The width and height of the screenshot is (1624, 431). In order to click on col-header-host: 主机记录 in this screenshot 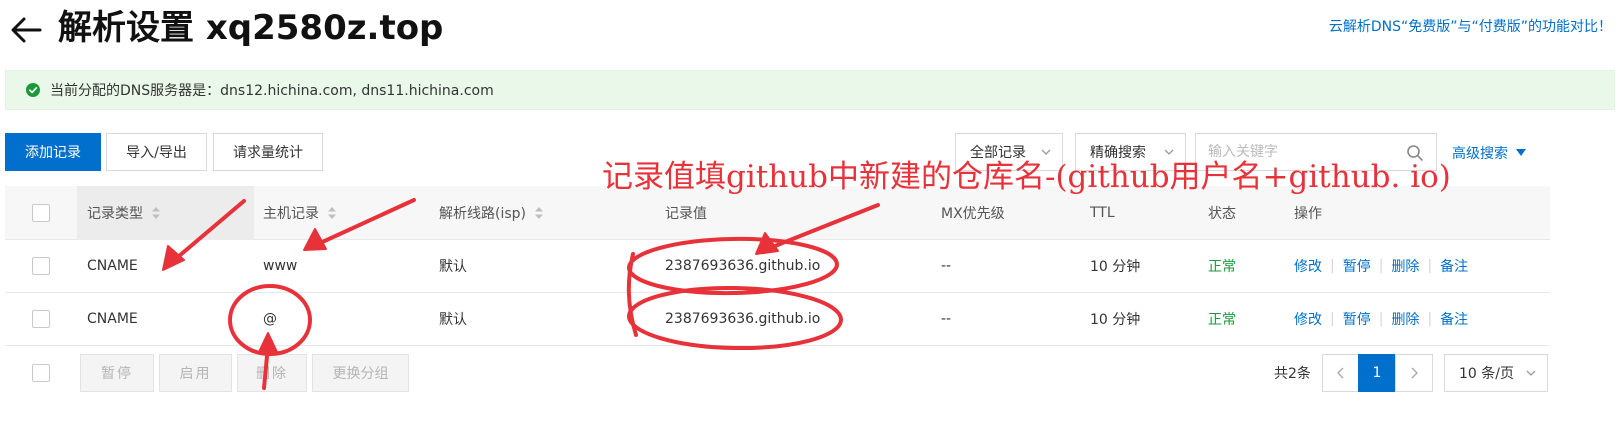, I will do `click(300, 212)`.